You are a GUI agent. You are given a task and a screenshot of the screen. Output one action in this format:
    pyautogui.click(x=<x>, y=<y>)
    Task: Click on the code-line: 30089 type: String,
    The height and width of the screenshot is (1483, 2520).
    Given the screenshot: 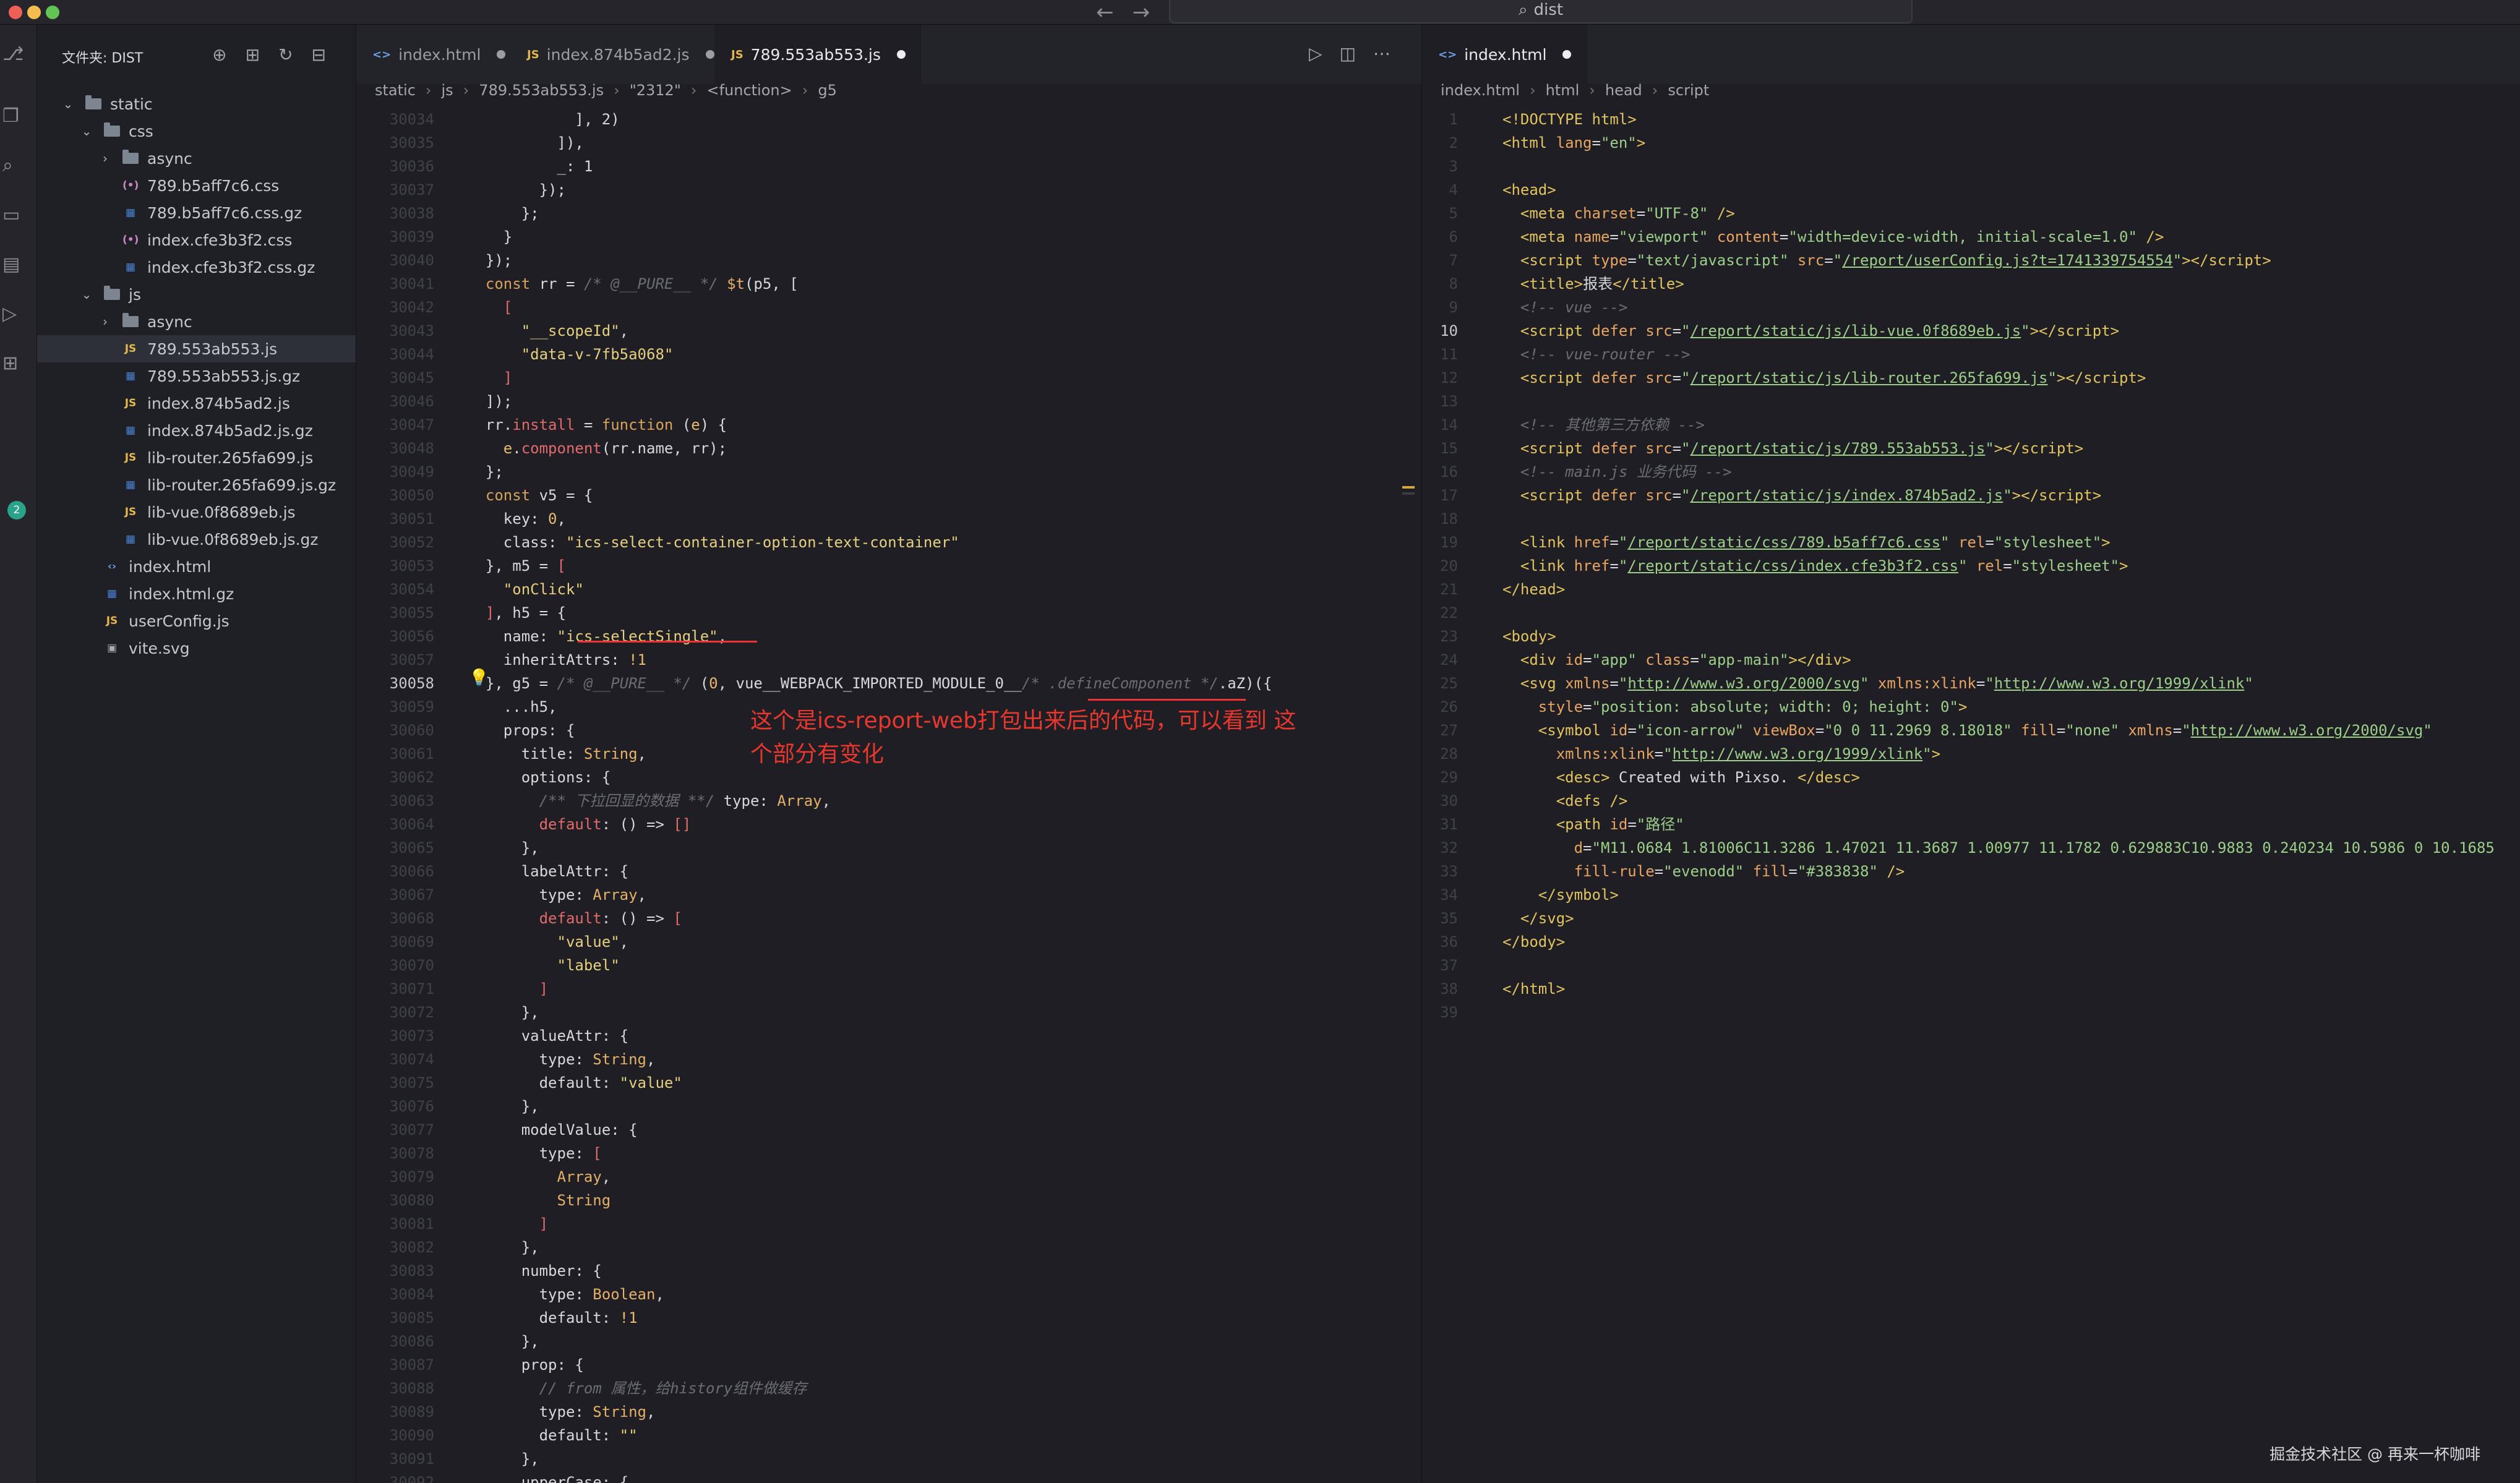 What is the action you would take?
    pyautogui.click(x=888, y=1412)
    